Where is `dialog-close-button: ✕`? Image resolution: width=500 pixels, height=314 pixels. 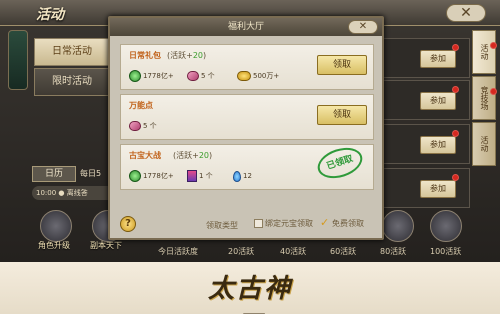 dialog-close-button: ✕ is located at coordinates (363, 27).